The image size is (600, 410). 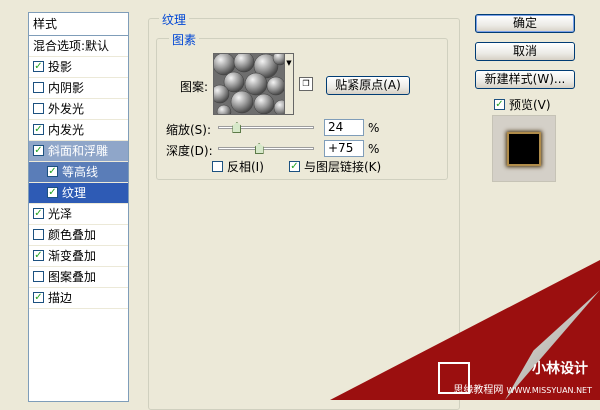 I want to click on styles-item: 图案叠加, so click(x=78, y=277).